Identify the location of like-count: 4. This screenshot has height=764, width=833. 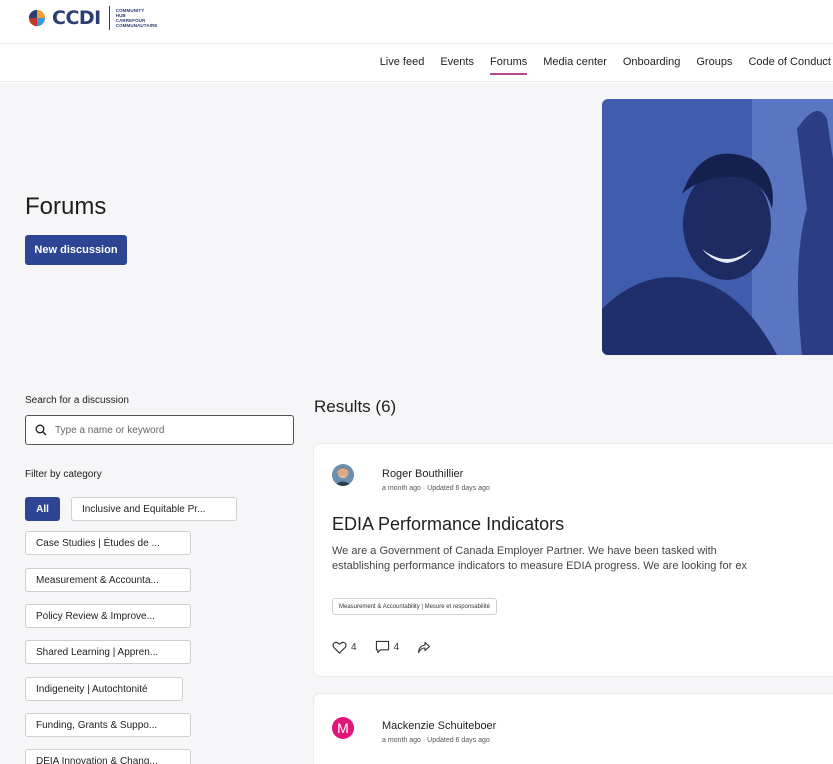
(354, 647).